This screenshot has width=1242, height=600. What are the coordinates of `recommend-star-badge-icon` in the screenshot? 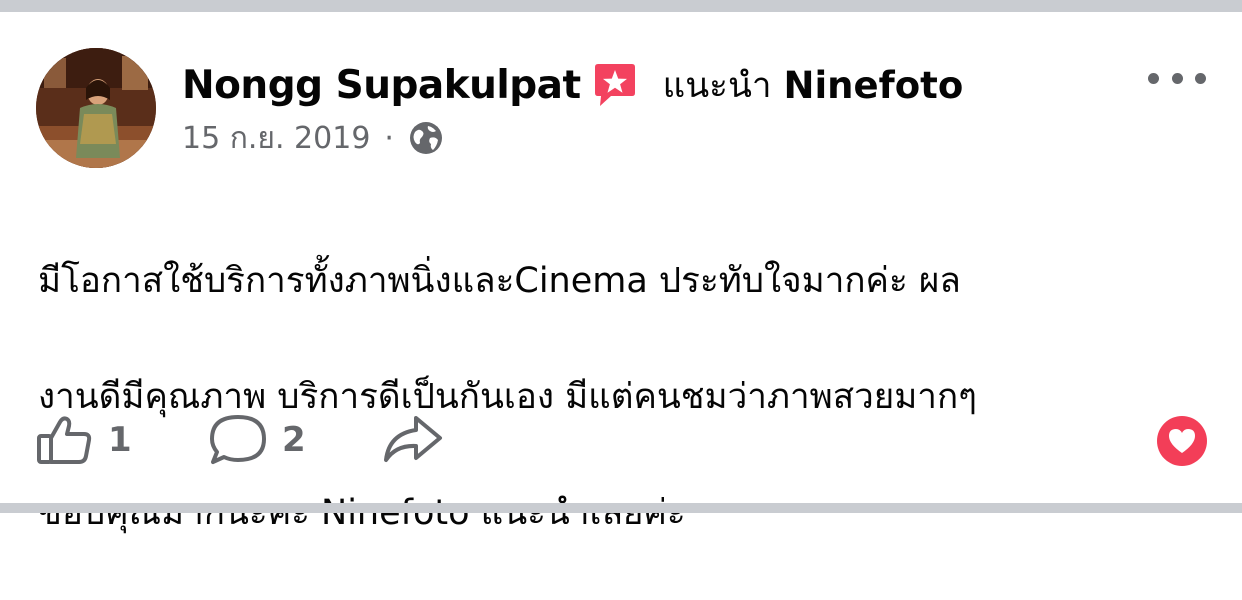 It's located at (615, 85).